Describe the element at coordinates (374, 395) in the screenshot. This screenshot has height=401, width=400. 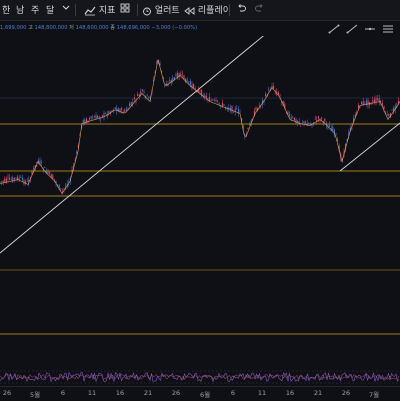
I see `time-axis-label: 7월` at that location.